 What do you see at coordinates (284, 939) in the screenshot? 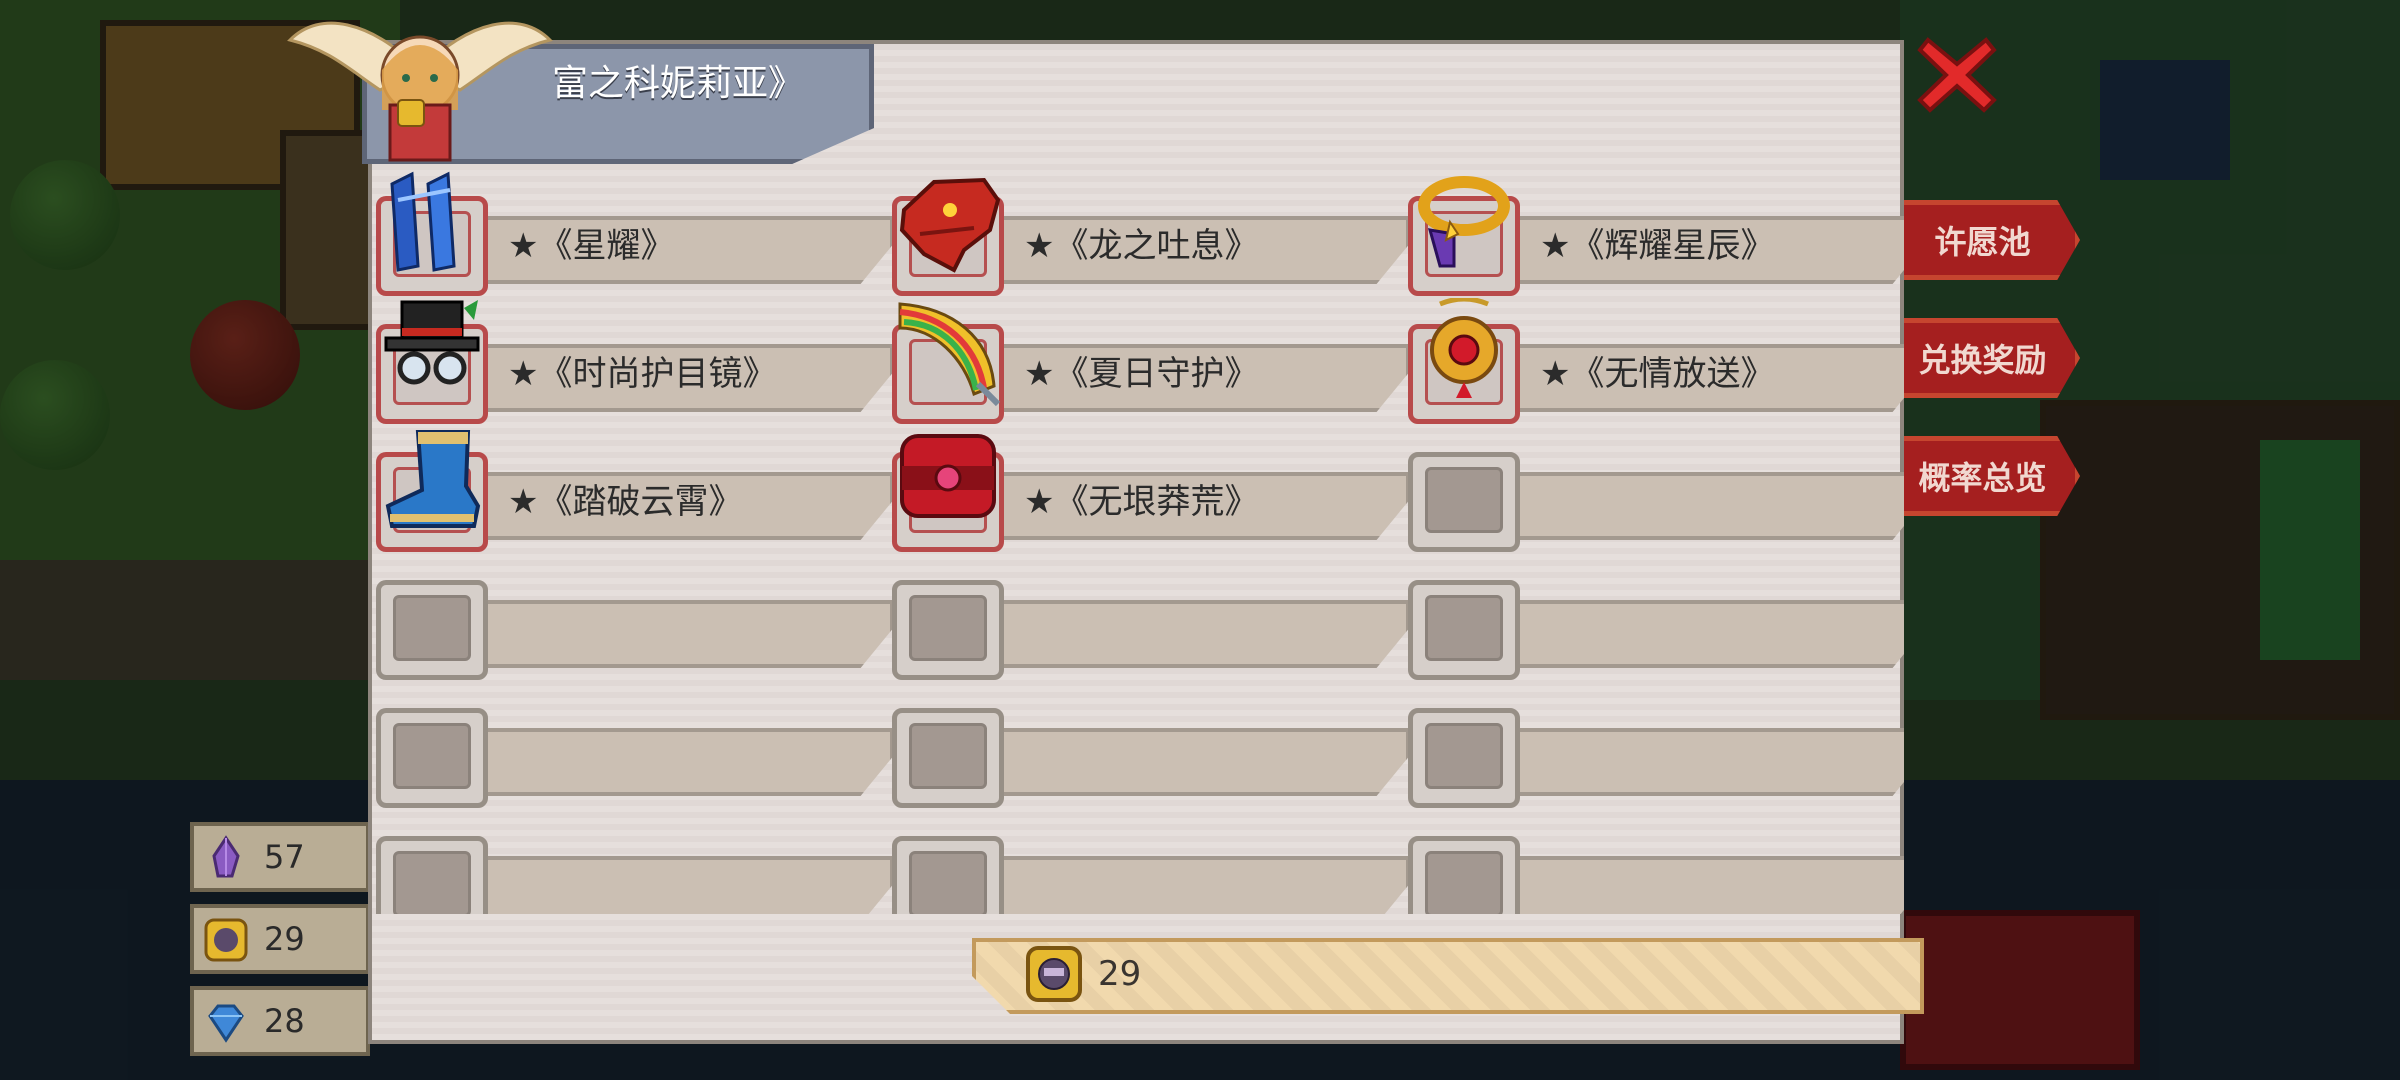
I see `coin-count: 29` at bounding box center [284, 939].